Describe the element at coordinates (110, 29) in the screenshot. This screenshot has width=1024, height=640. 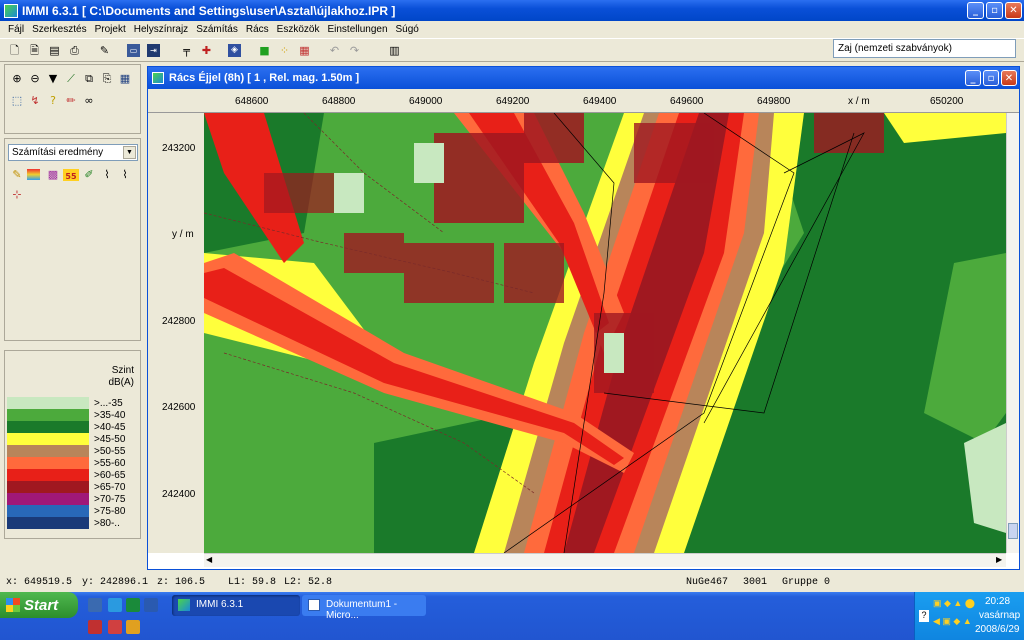
I see `menu-projekt: Projekt` at that location.